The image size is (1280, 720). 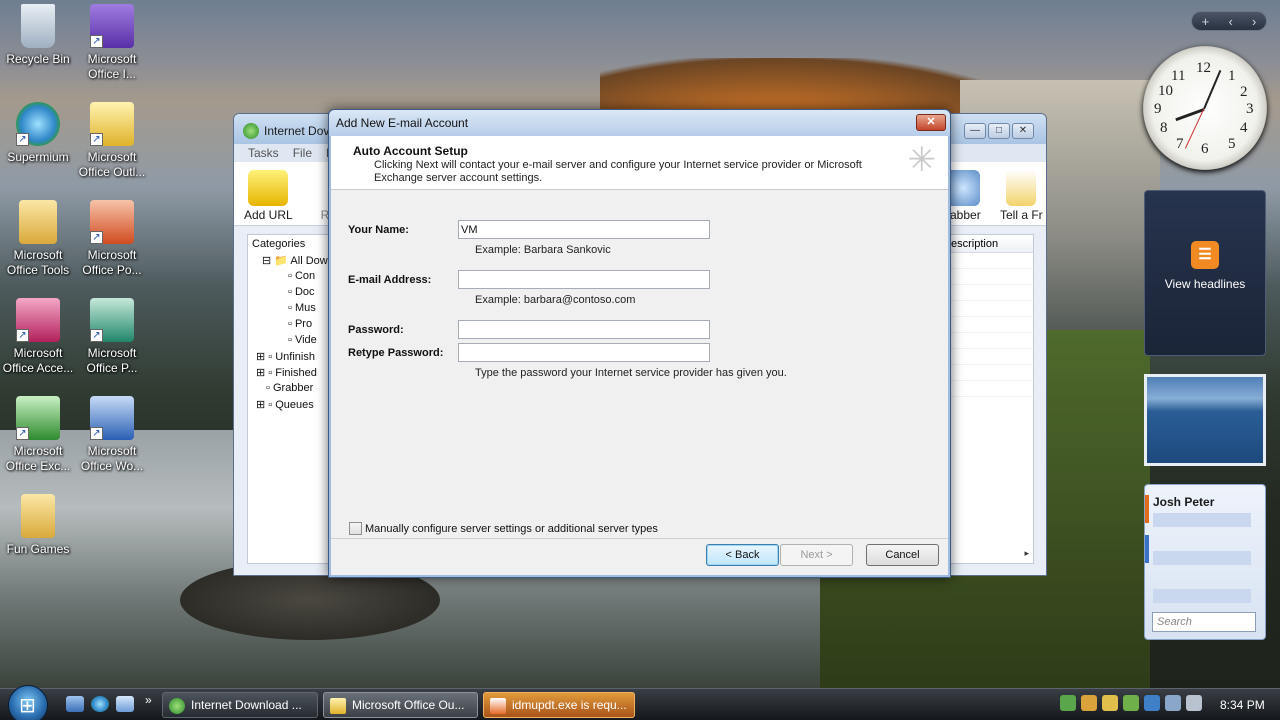 What do you see at coordinates (376, 330) in the screenshot?
I see `password-label: Password:` at bounding box center [376, 330].